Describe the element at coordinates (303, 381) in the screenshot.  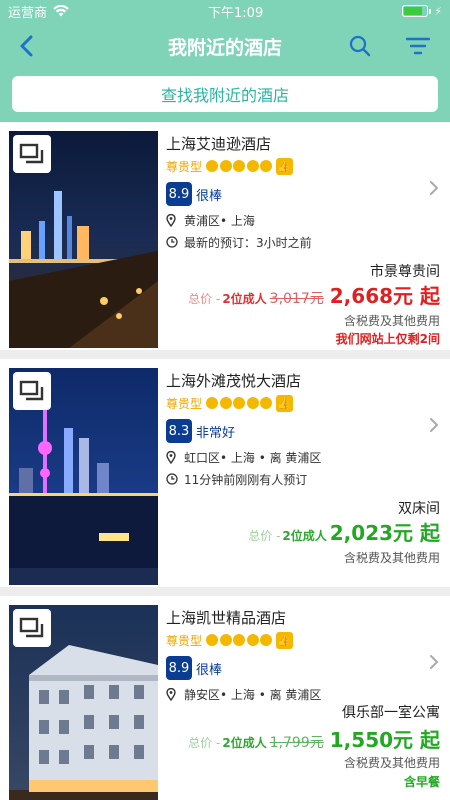
I see `hotel-name: 上海外滩茂悦大酒店` at that location.